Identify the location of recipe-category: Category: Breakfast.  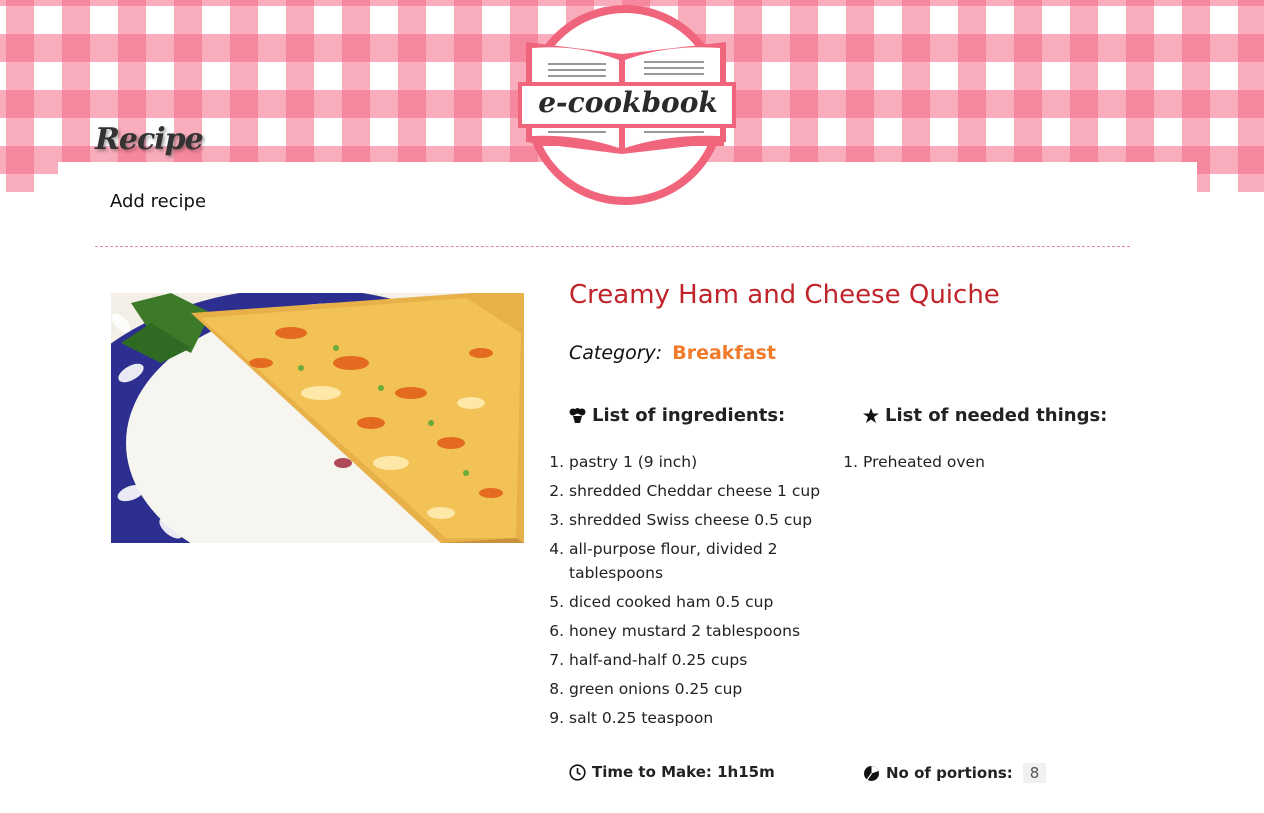
(672, 353).